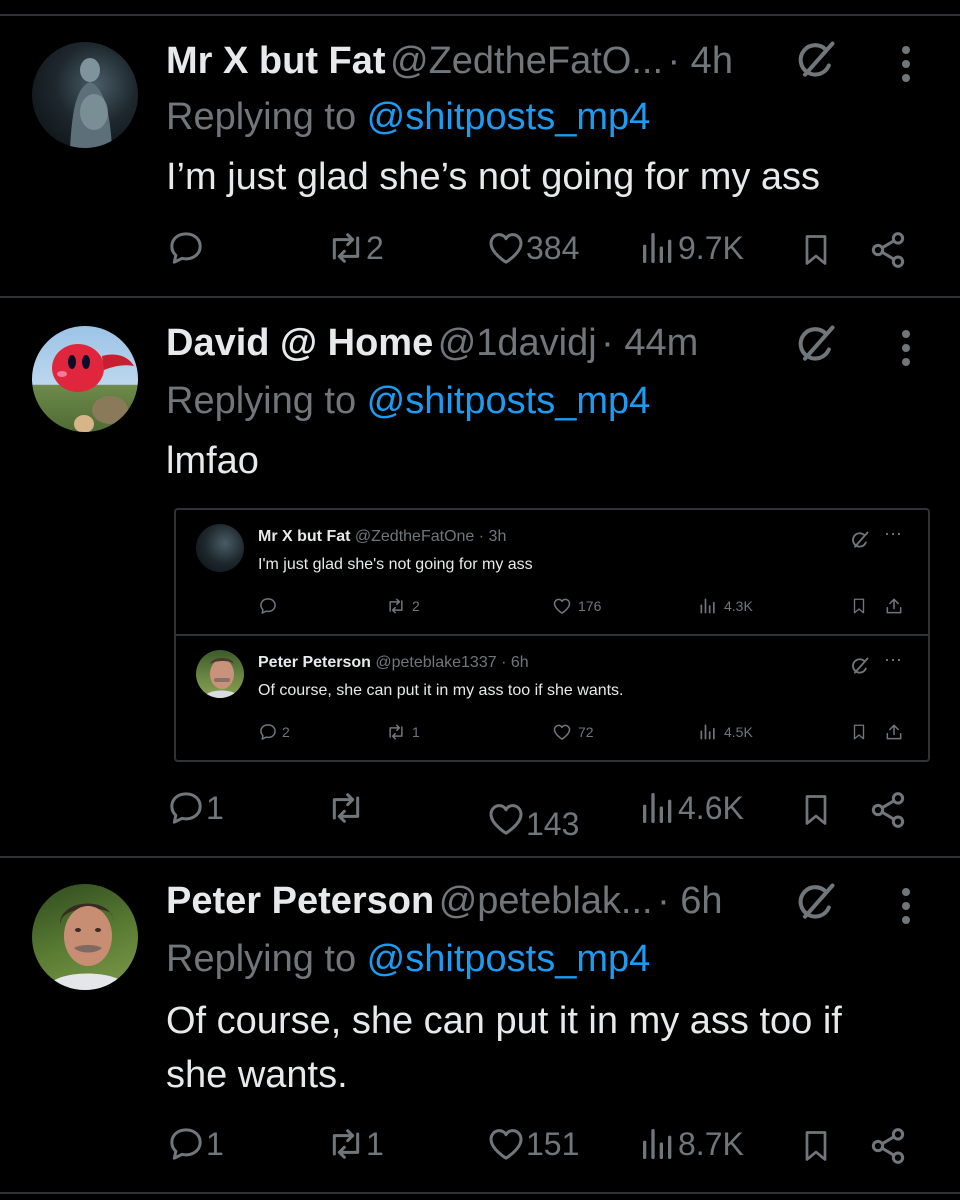  Describe the element at coordinates (576, 606) in the screenshot. I see `quoted-like: 176` at that location.